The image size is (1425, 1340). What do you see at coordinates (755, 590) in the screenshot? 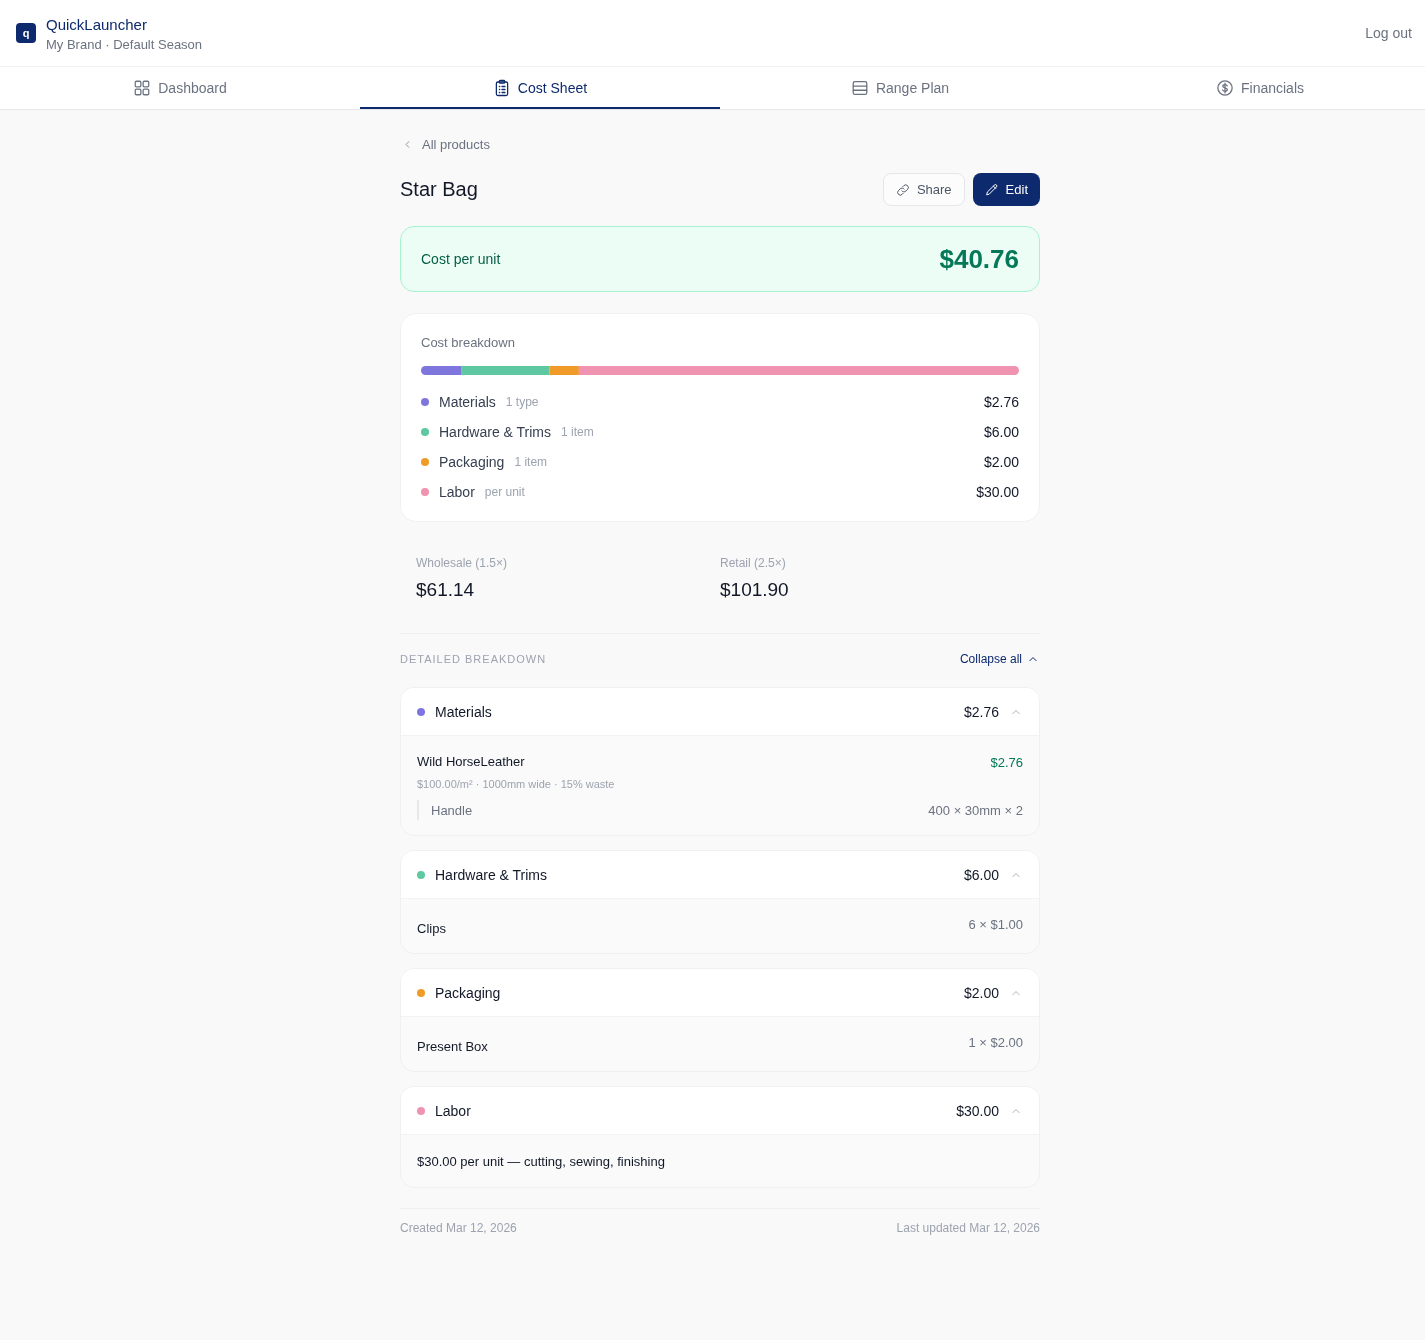
I see `price-value: $101.90` at bounding box center [755, 590].